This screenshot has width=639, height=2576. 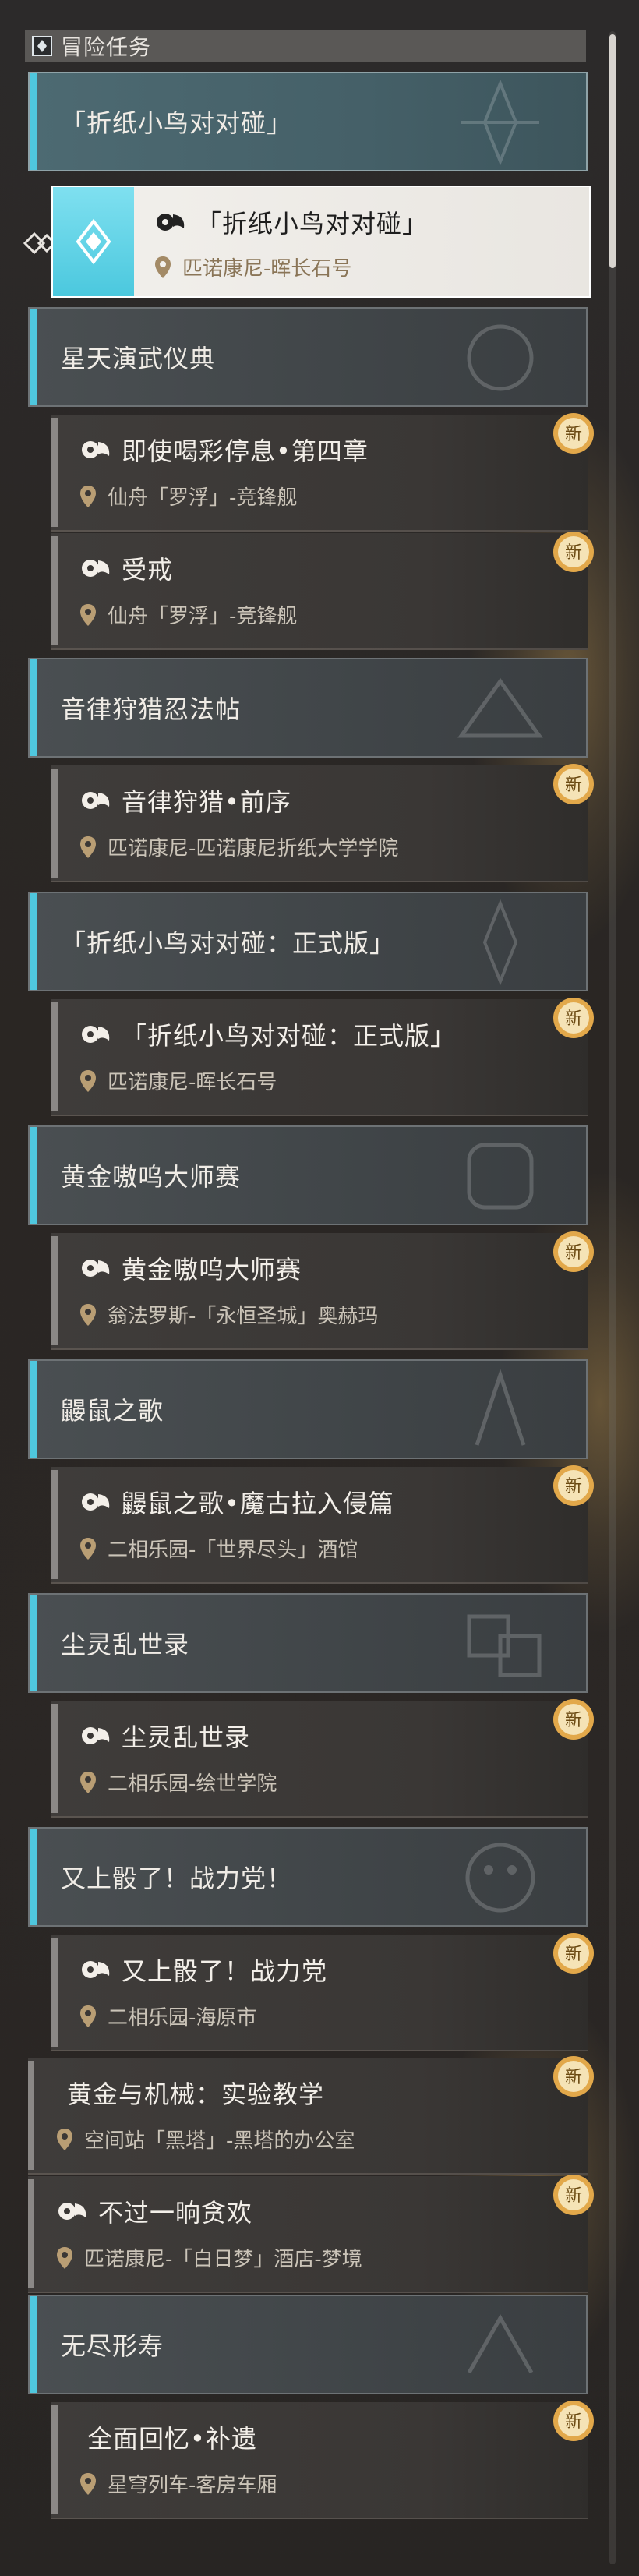 What do you see at coordinates (323, 1057) in the screenshot?
I see `quest-item: 「折纸小鸟对对碰：正式版」 匹诺康尼-晖长石号 新` at bounding box center [323, 1057].